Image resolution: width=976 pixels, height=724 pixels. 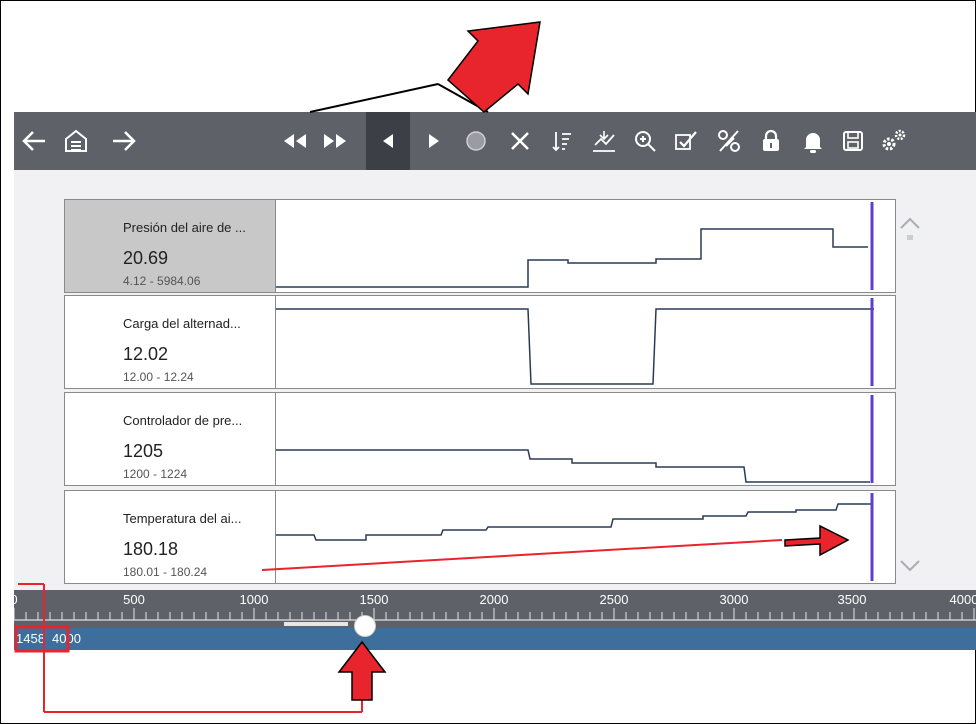 What do you see at coordinates (520, 141) in the screenshot?
I see `clear-icon` at bounding box center [520, 141].